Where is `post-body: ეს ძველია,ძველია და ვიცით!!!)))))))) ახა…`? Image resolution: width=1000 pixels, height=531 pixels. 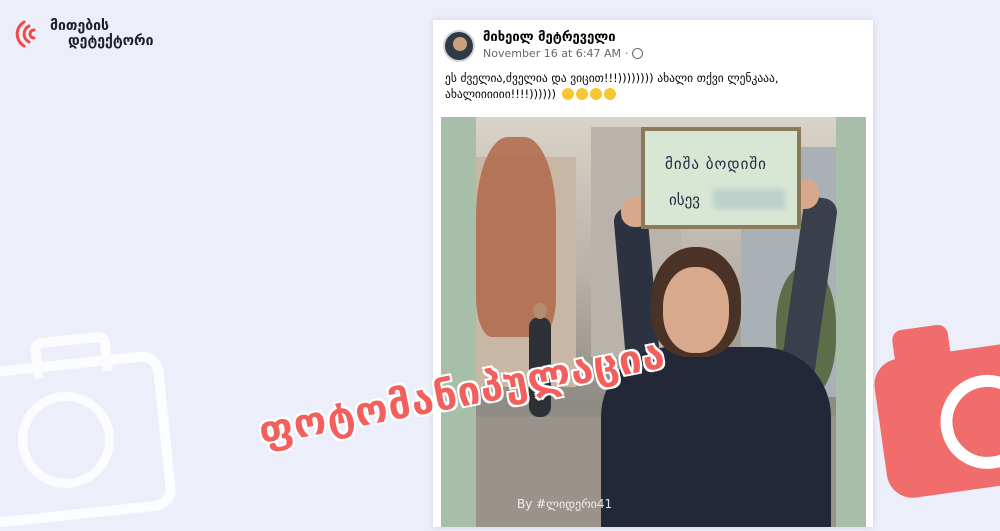 post-body: ეს ძველია,ძველია და ვიცით!!!)))))))) ახა… is located at coordinates (650, 86).